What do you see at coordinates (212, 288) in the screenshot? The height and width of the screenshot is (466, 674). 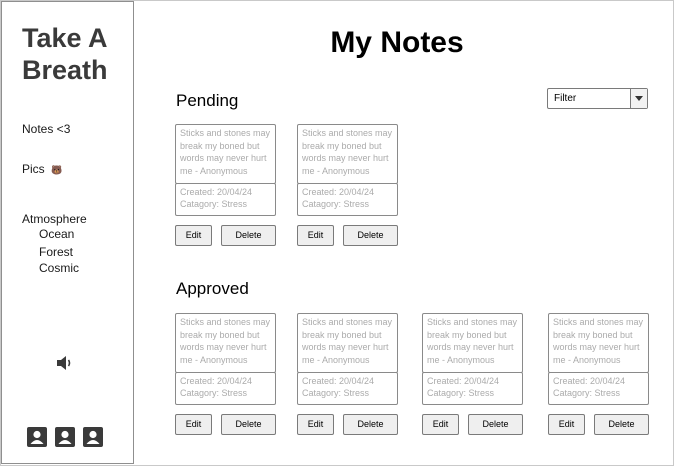 I see `section-title-approved: Approved` at bounding box center [212, 288].